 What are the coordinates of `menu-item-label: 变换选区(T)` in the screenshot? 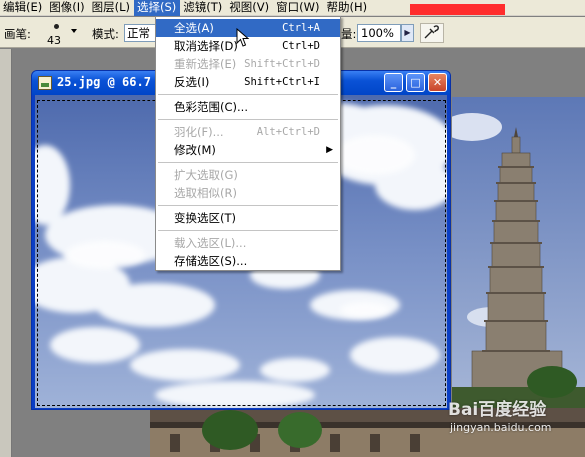 It's located at (205, 218).